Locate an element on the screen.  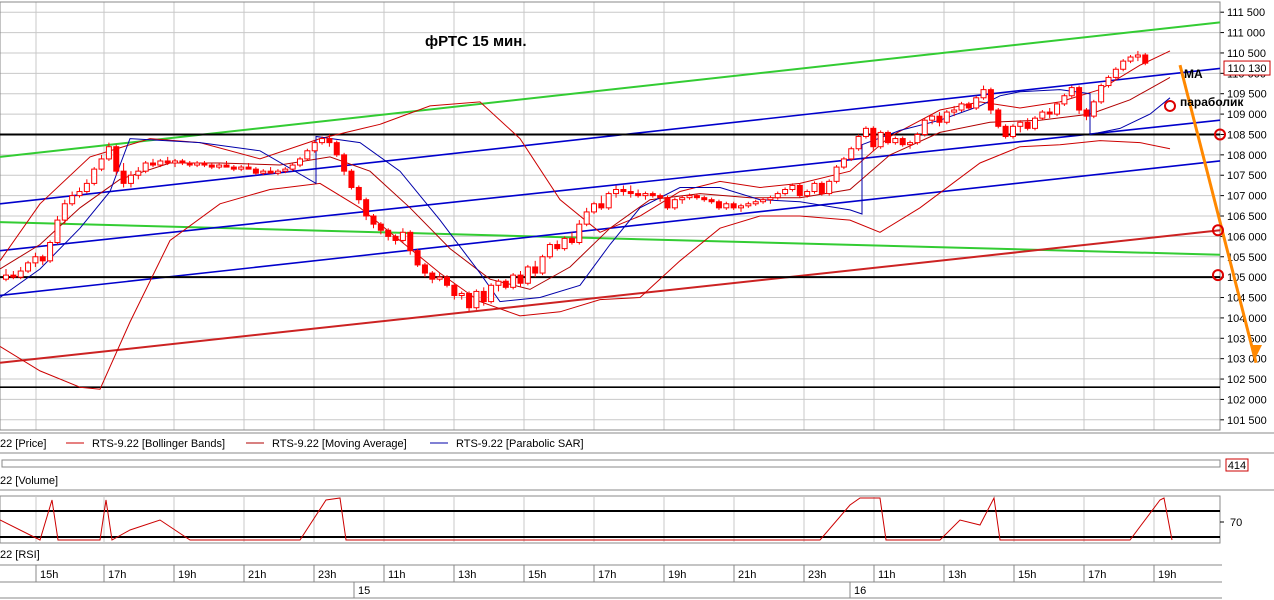
rsi-panel-label: 22 [RSI] is located at coordinates (20, 555).